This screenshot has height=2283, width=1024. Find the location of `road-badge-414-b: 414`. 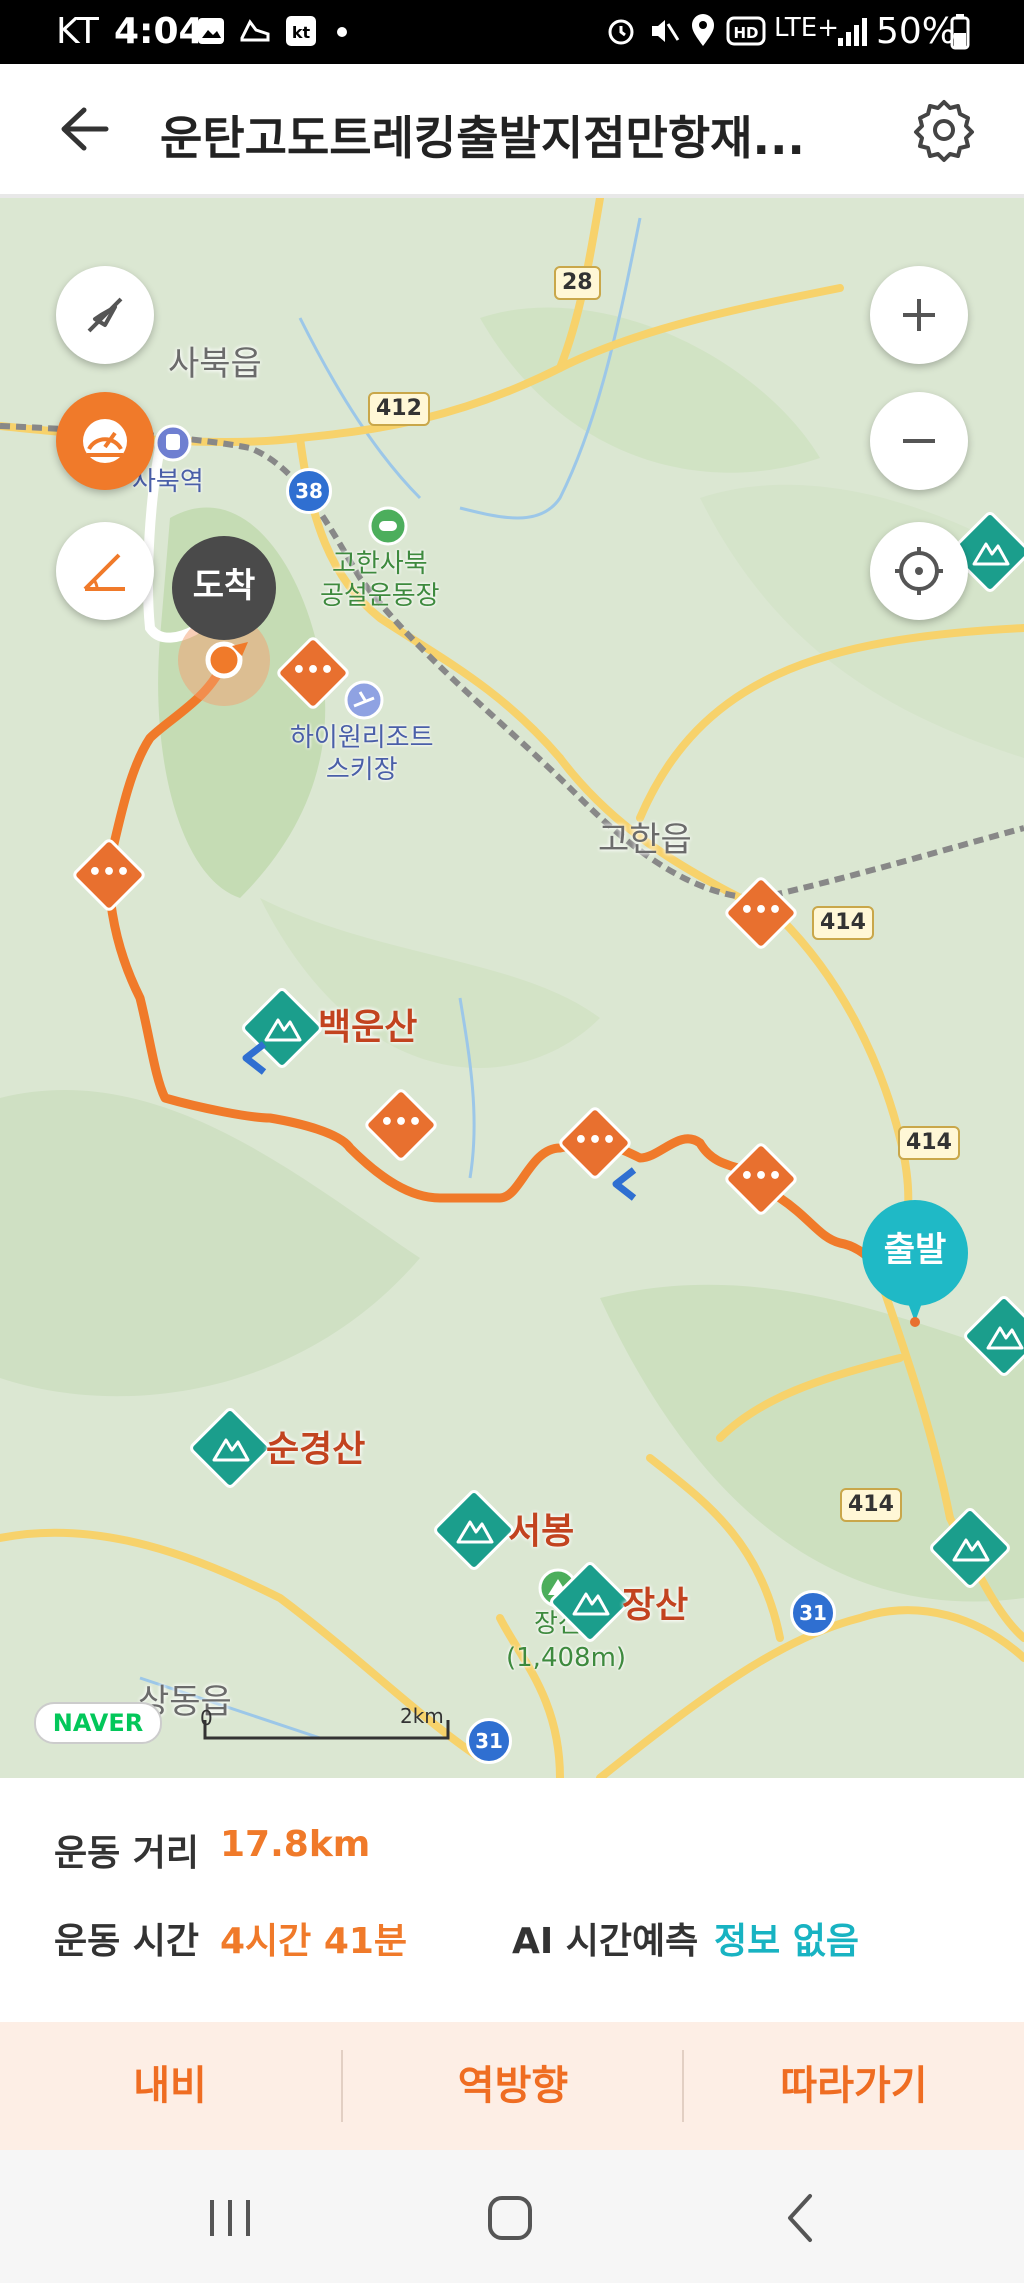

road-badge-414-b: 414 is located at coordinates (929, 1143).